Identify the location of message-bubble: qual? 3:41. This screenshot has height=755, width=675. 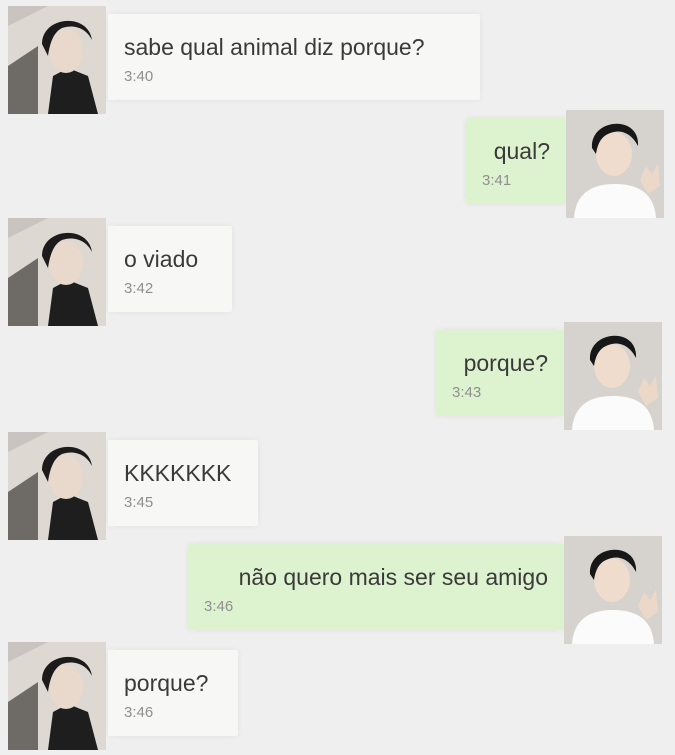
(516, 161).